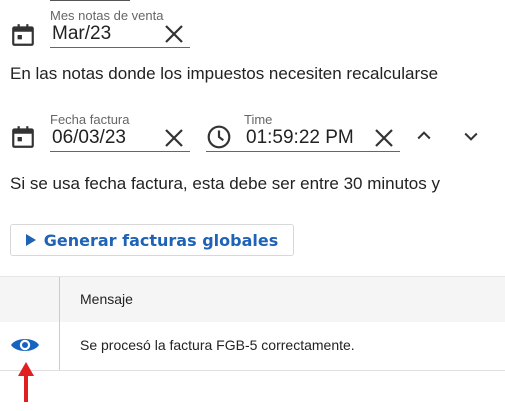 Image resolution: width=505 pixels, height=411 pixels. I want to click on time-value: 01:59:22 PM, so click(300, 138).